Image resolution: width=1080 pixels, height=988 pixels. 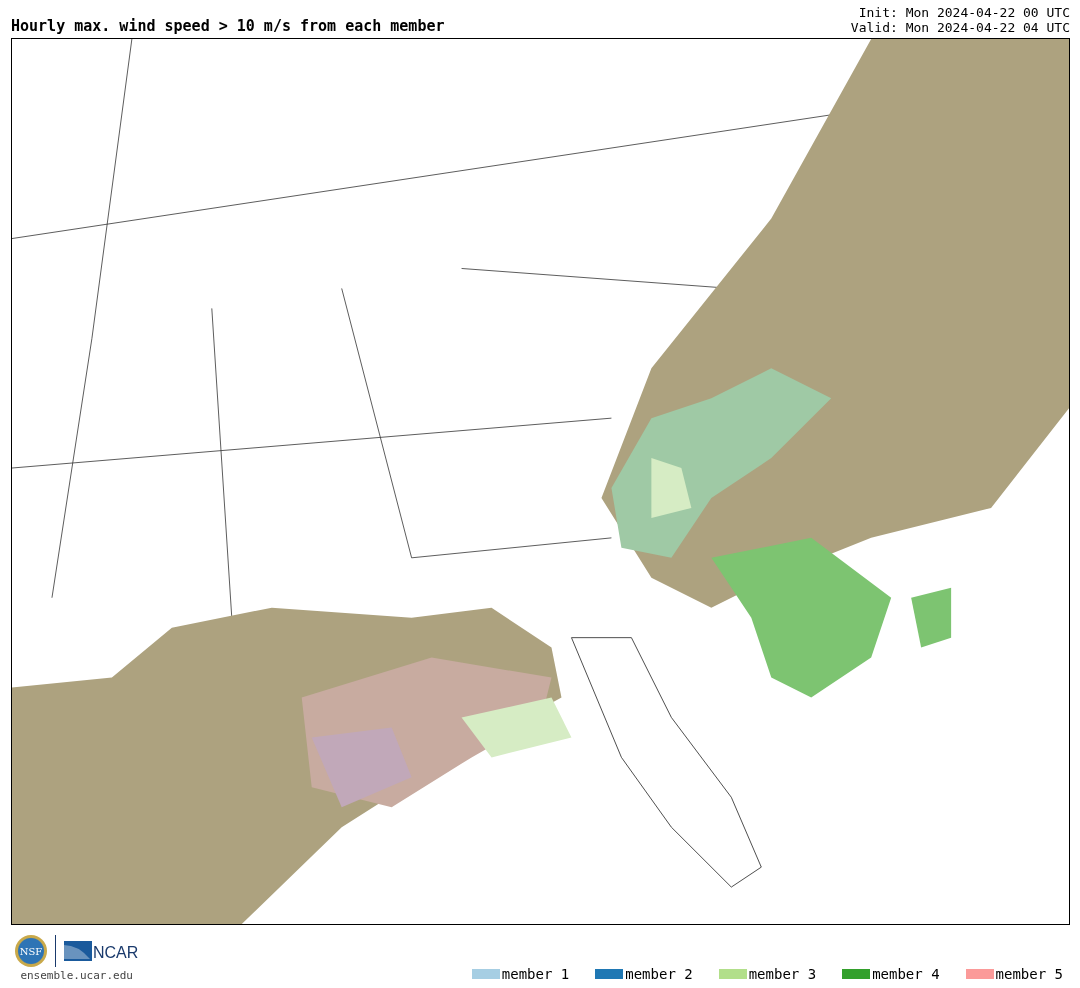 What do you see at coordinates (31, 951) in the screenshot?
I see `nsf-logo: NSF` at bounding box center [31, 951].